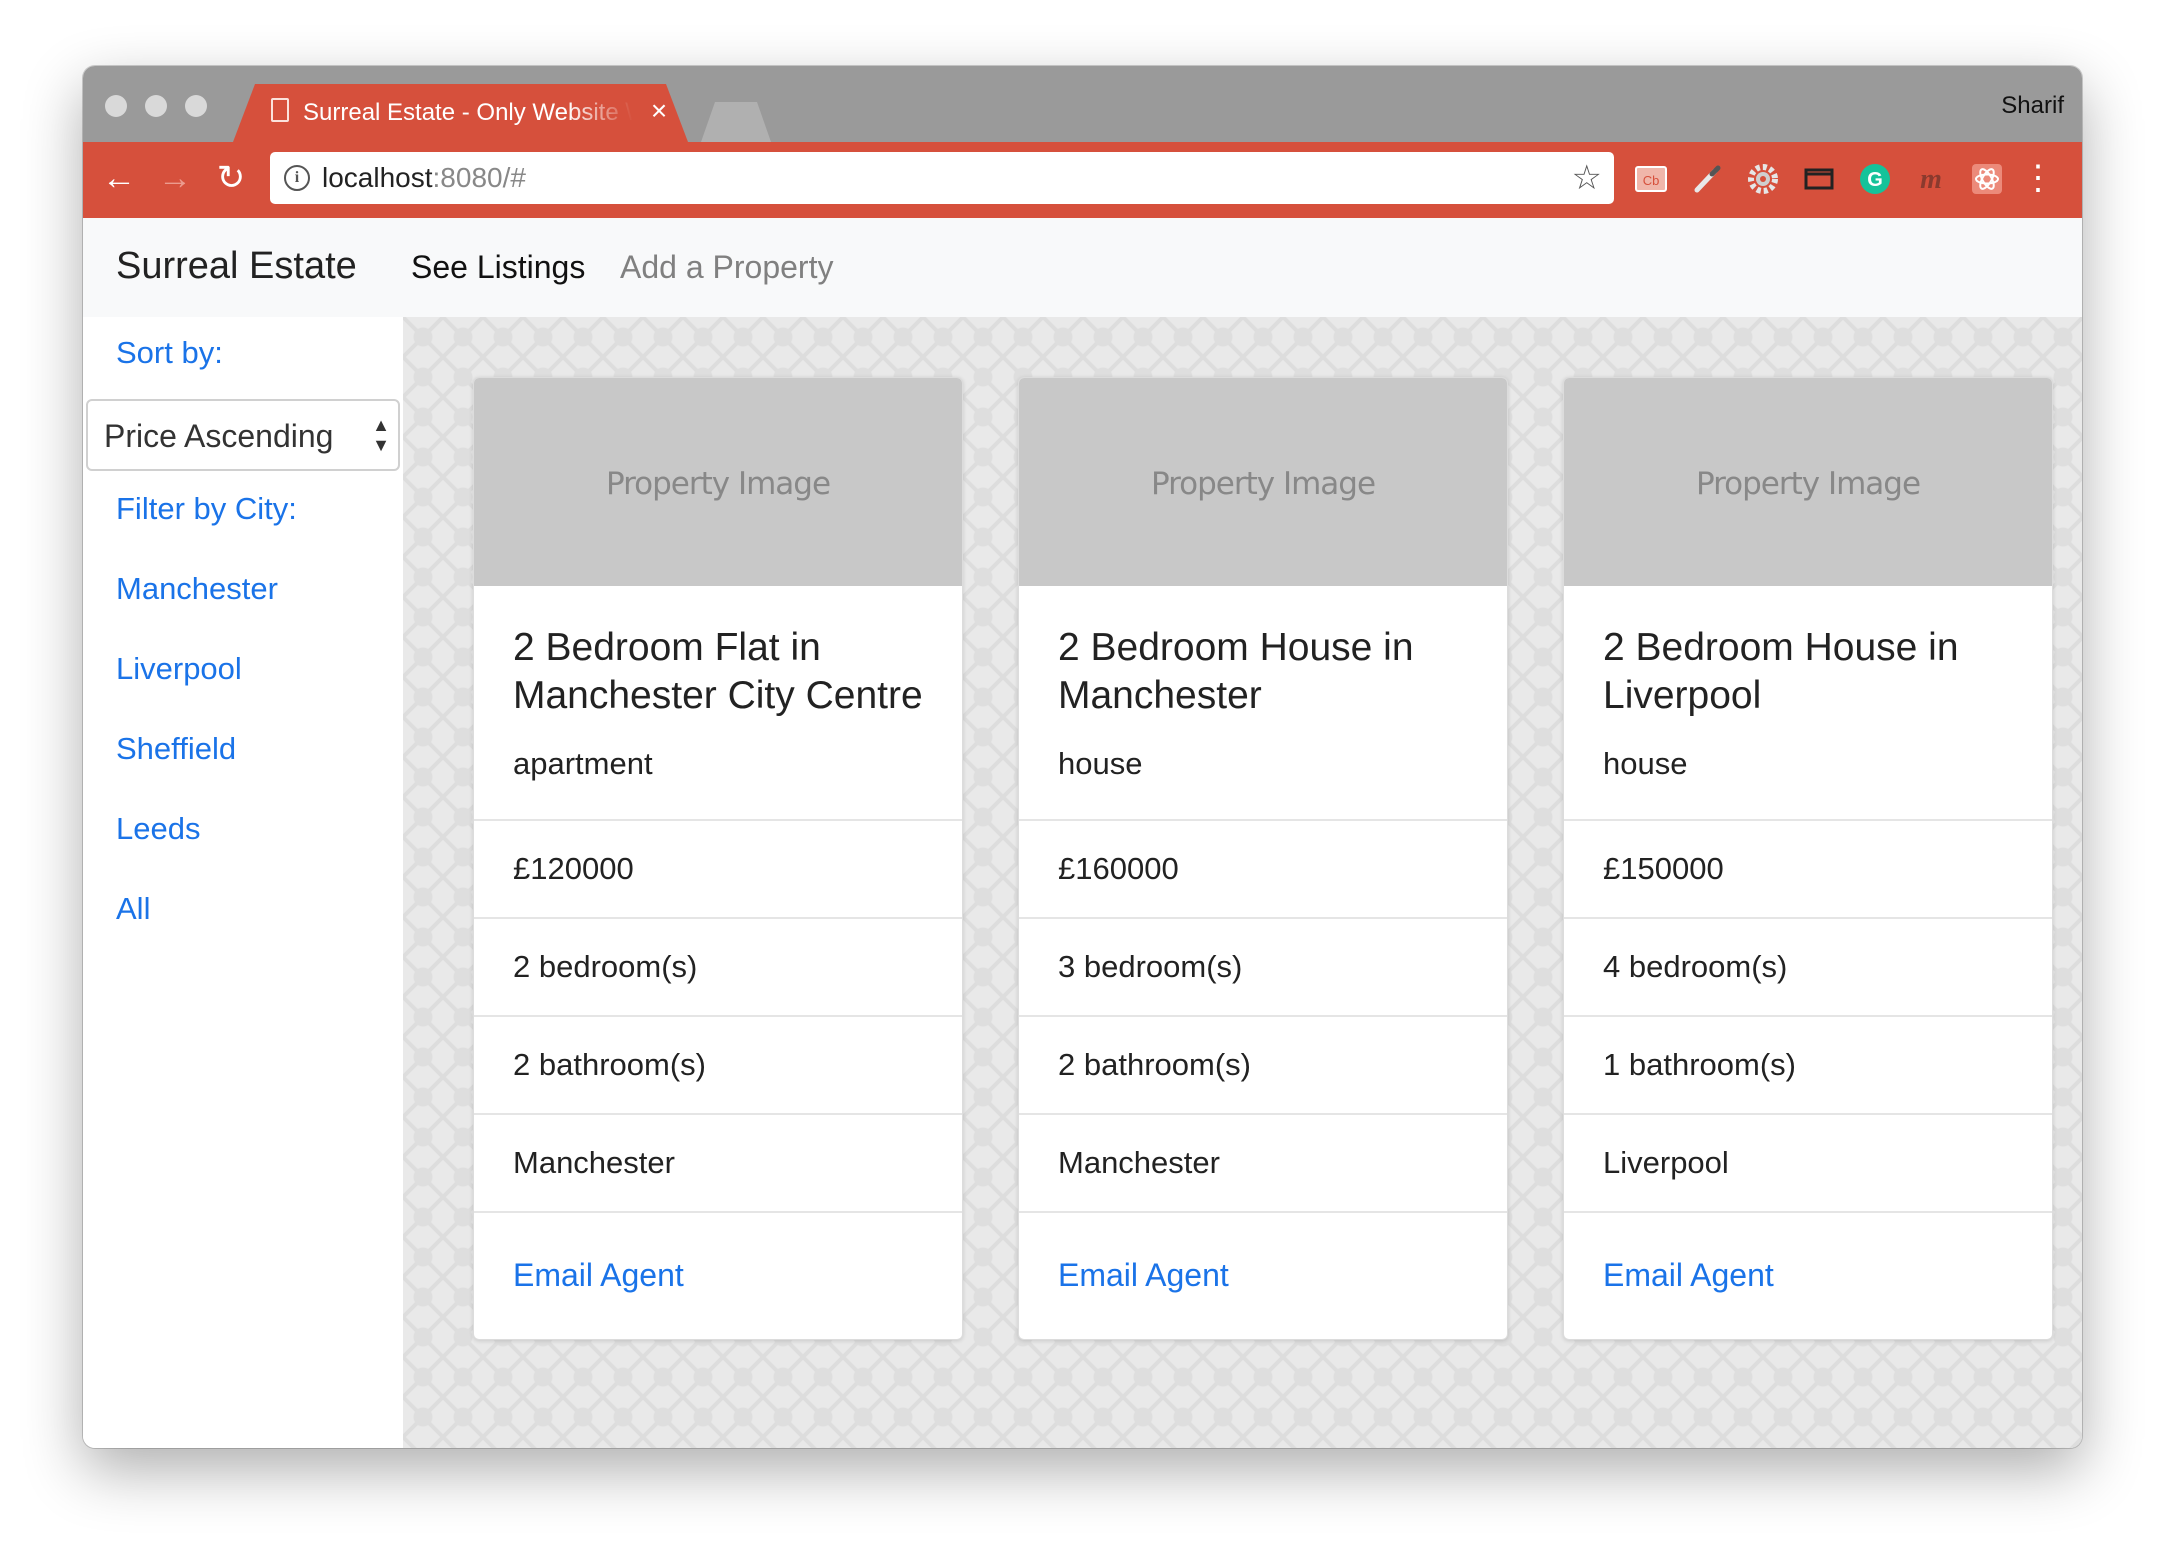 Image resolution: width=2162 pixels, height=1544 pixels. Describe the element at coordinates (381, 435) in the screenshot. I see `select-arrows-icon: ▲ ▼` at that location.